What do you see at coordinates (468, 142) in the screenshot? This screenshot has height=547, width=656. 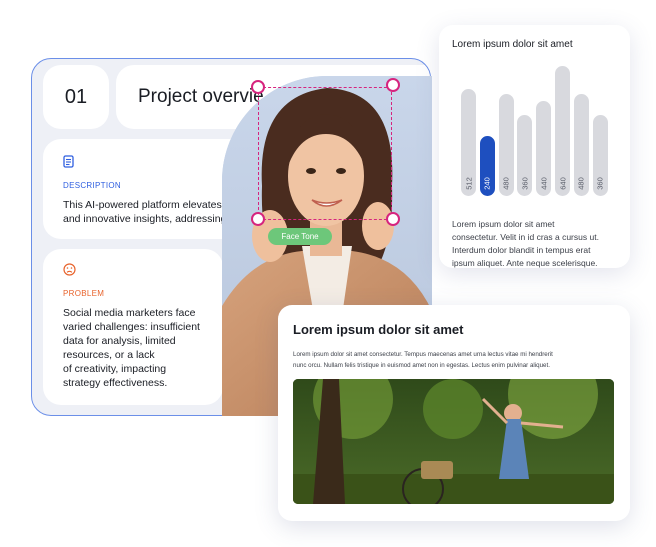 I see `chart-bar: 512` at bounding box center [468, 142].